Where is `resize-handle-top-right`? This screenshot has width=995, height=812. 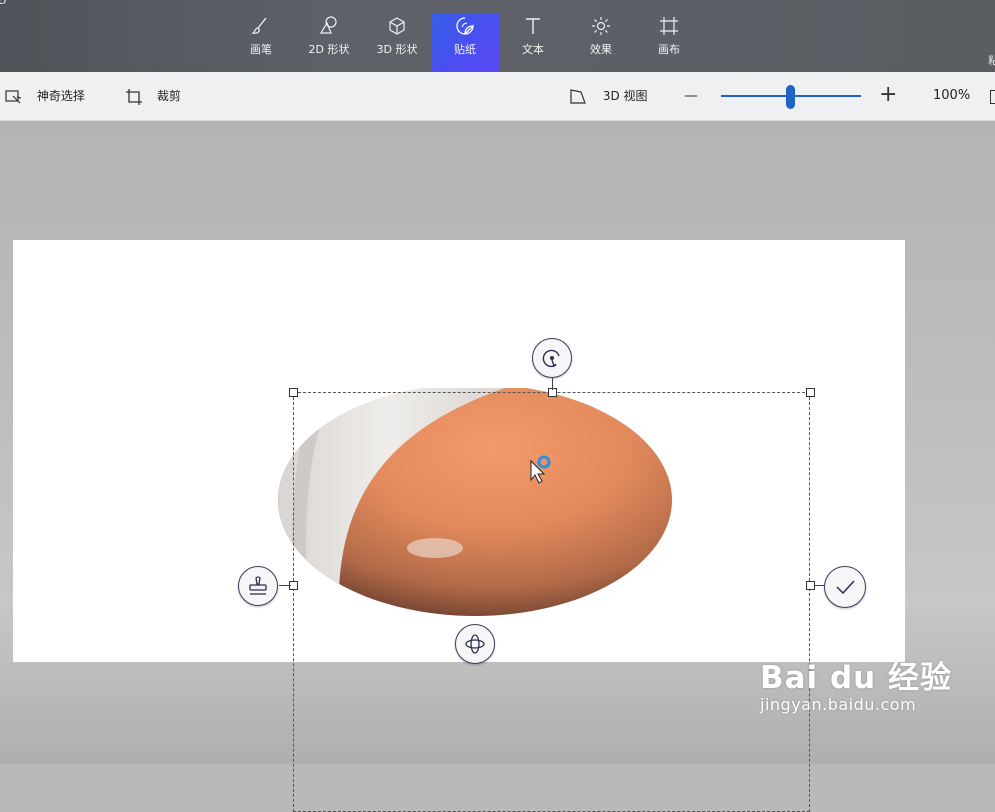
resize-handle-top-right is located at coordinates (810, 392).